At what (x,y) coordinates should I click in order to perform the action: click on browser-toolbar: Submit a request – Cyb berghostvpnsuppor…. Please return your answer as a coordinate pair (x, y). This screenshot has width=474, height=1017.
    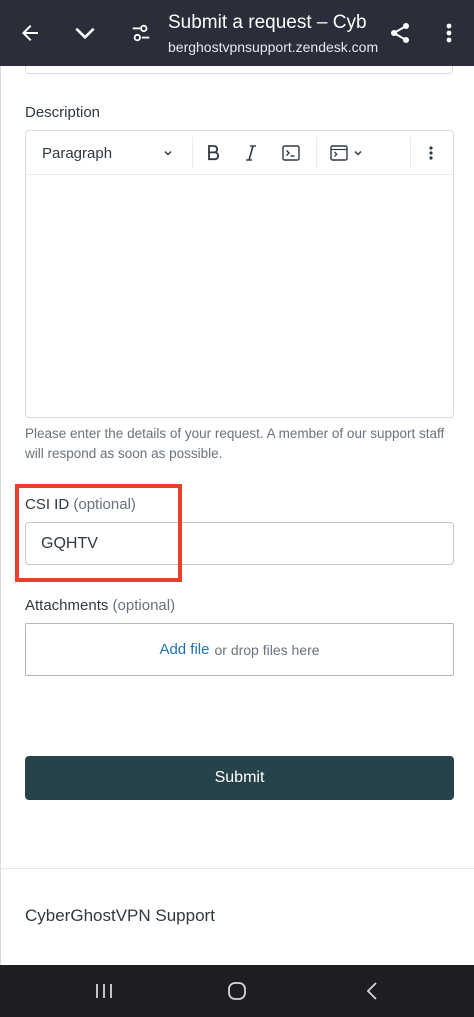
    Looking at the image, I should click on (237, 33).